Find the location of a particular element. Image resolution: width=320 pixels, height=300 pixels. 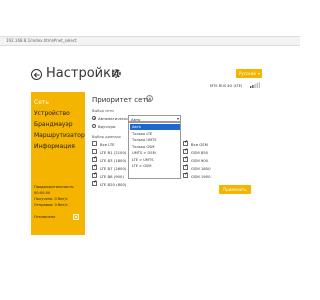

band-label: Все GSM is located at coordinates (199, 144).